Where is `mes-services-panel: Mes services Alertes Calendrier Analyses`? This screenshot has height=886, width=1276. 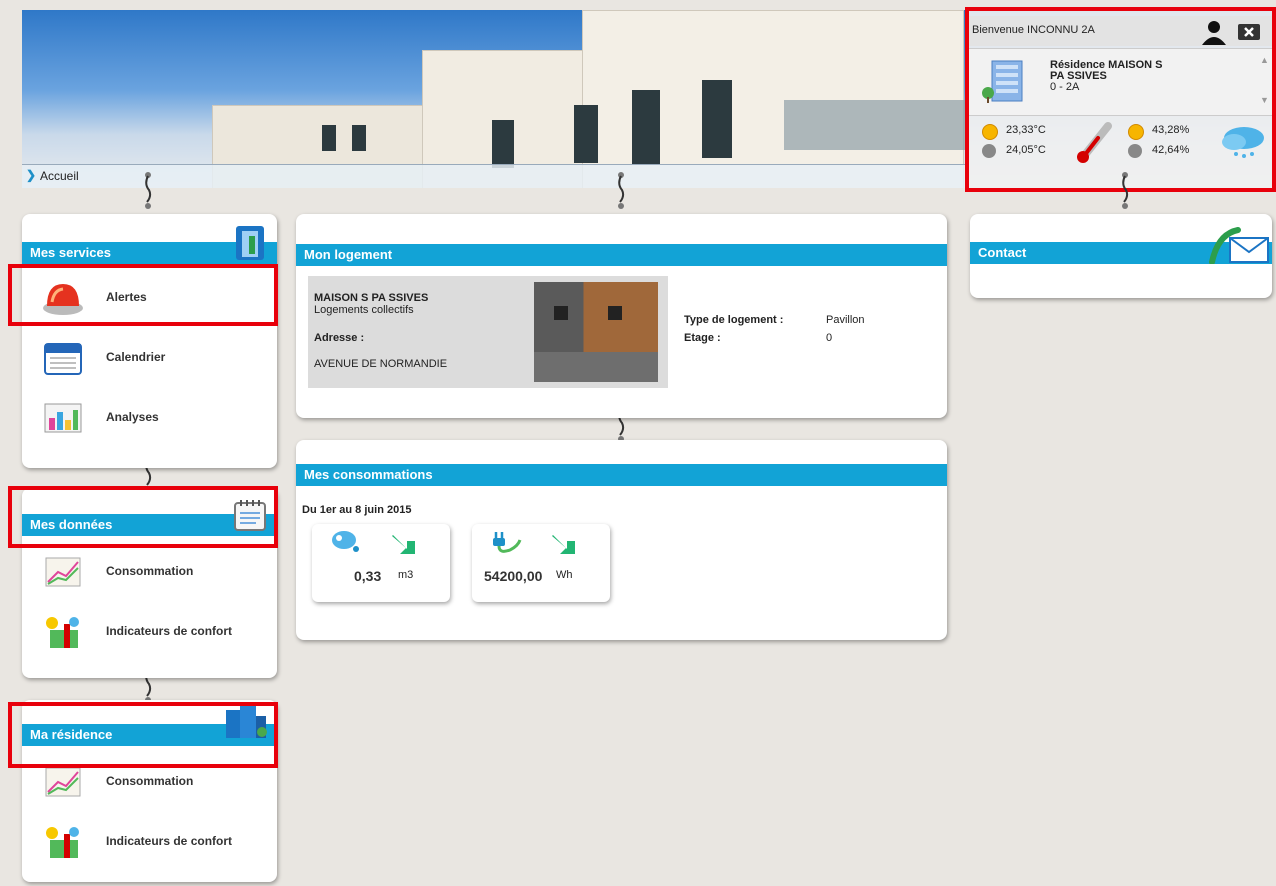 mes-services-panel: Mes services Alertes Calendrier Analyses is located at coordinates (149, 341).